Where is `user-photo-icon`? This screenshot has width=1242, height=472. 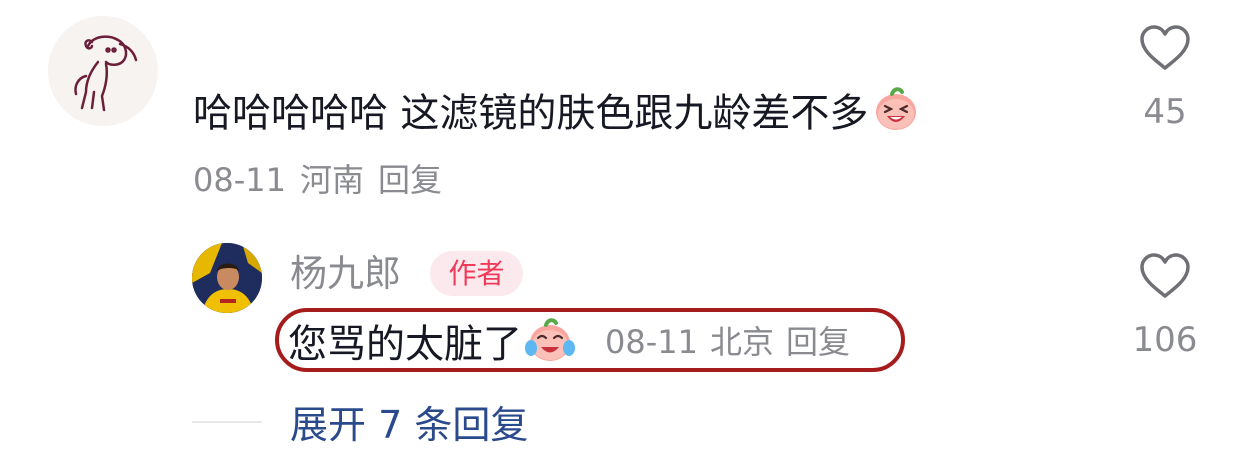
user-photo-icon is located at coordinates (227, 278).